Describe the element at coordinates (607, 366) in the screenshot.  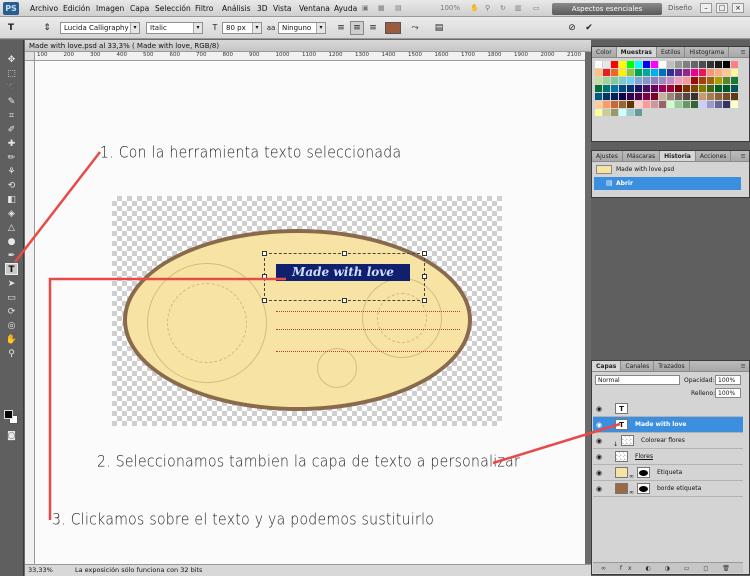
I see `tab-layers: Capas` at that location.